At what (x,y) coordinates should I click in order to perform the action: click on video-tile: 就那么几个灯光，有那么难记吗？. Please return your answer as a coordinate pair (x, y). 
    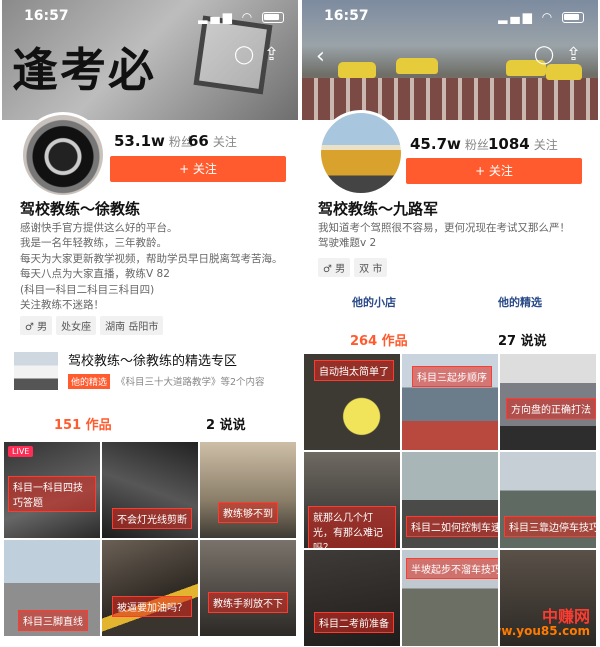
    Looking at the image, I should click on (352, 500).